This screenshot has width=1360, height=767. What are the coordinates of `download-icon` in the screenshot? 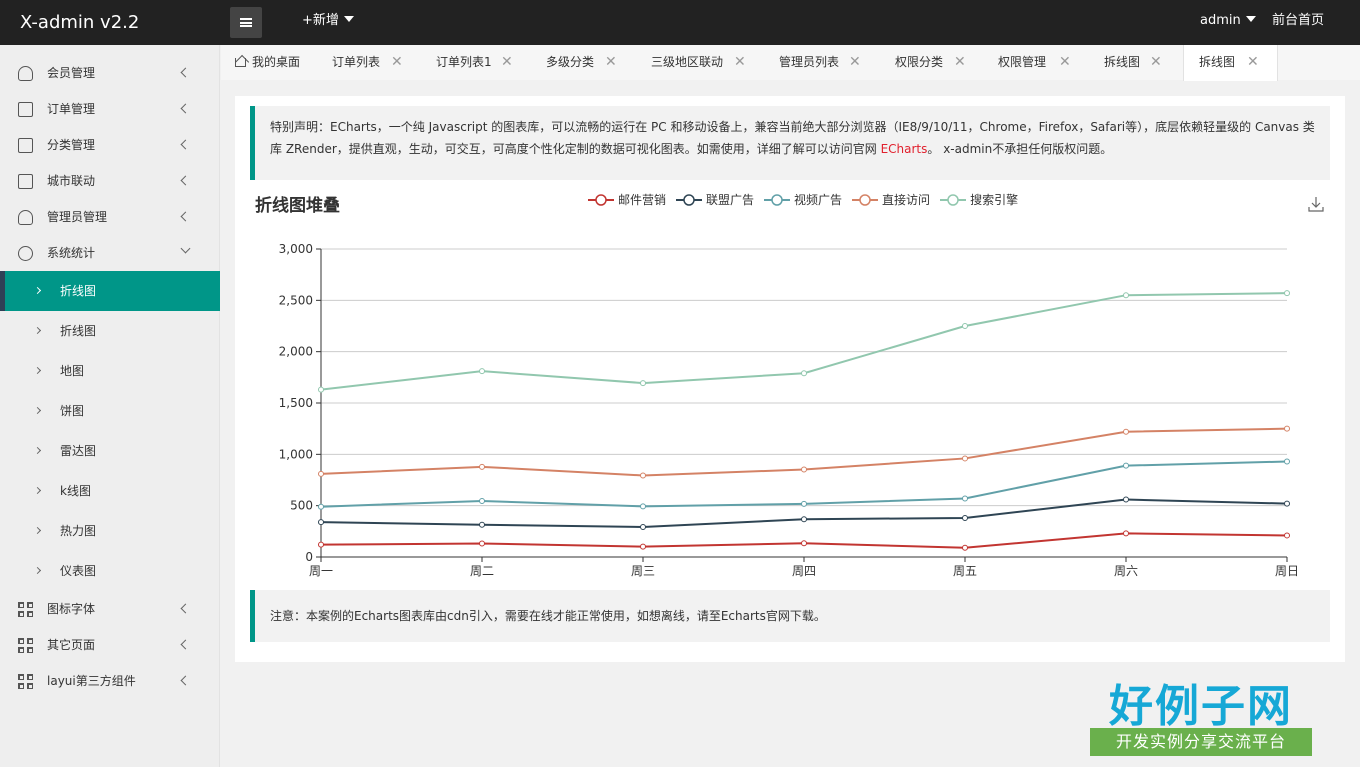 It's located at (1316, 204).